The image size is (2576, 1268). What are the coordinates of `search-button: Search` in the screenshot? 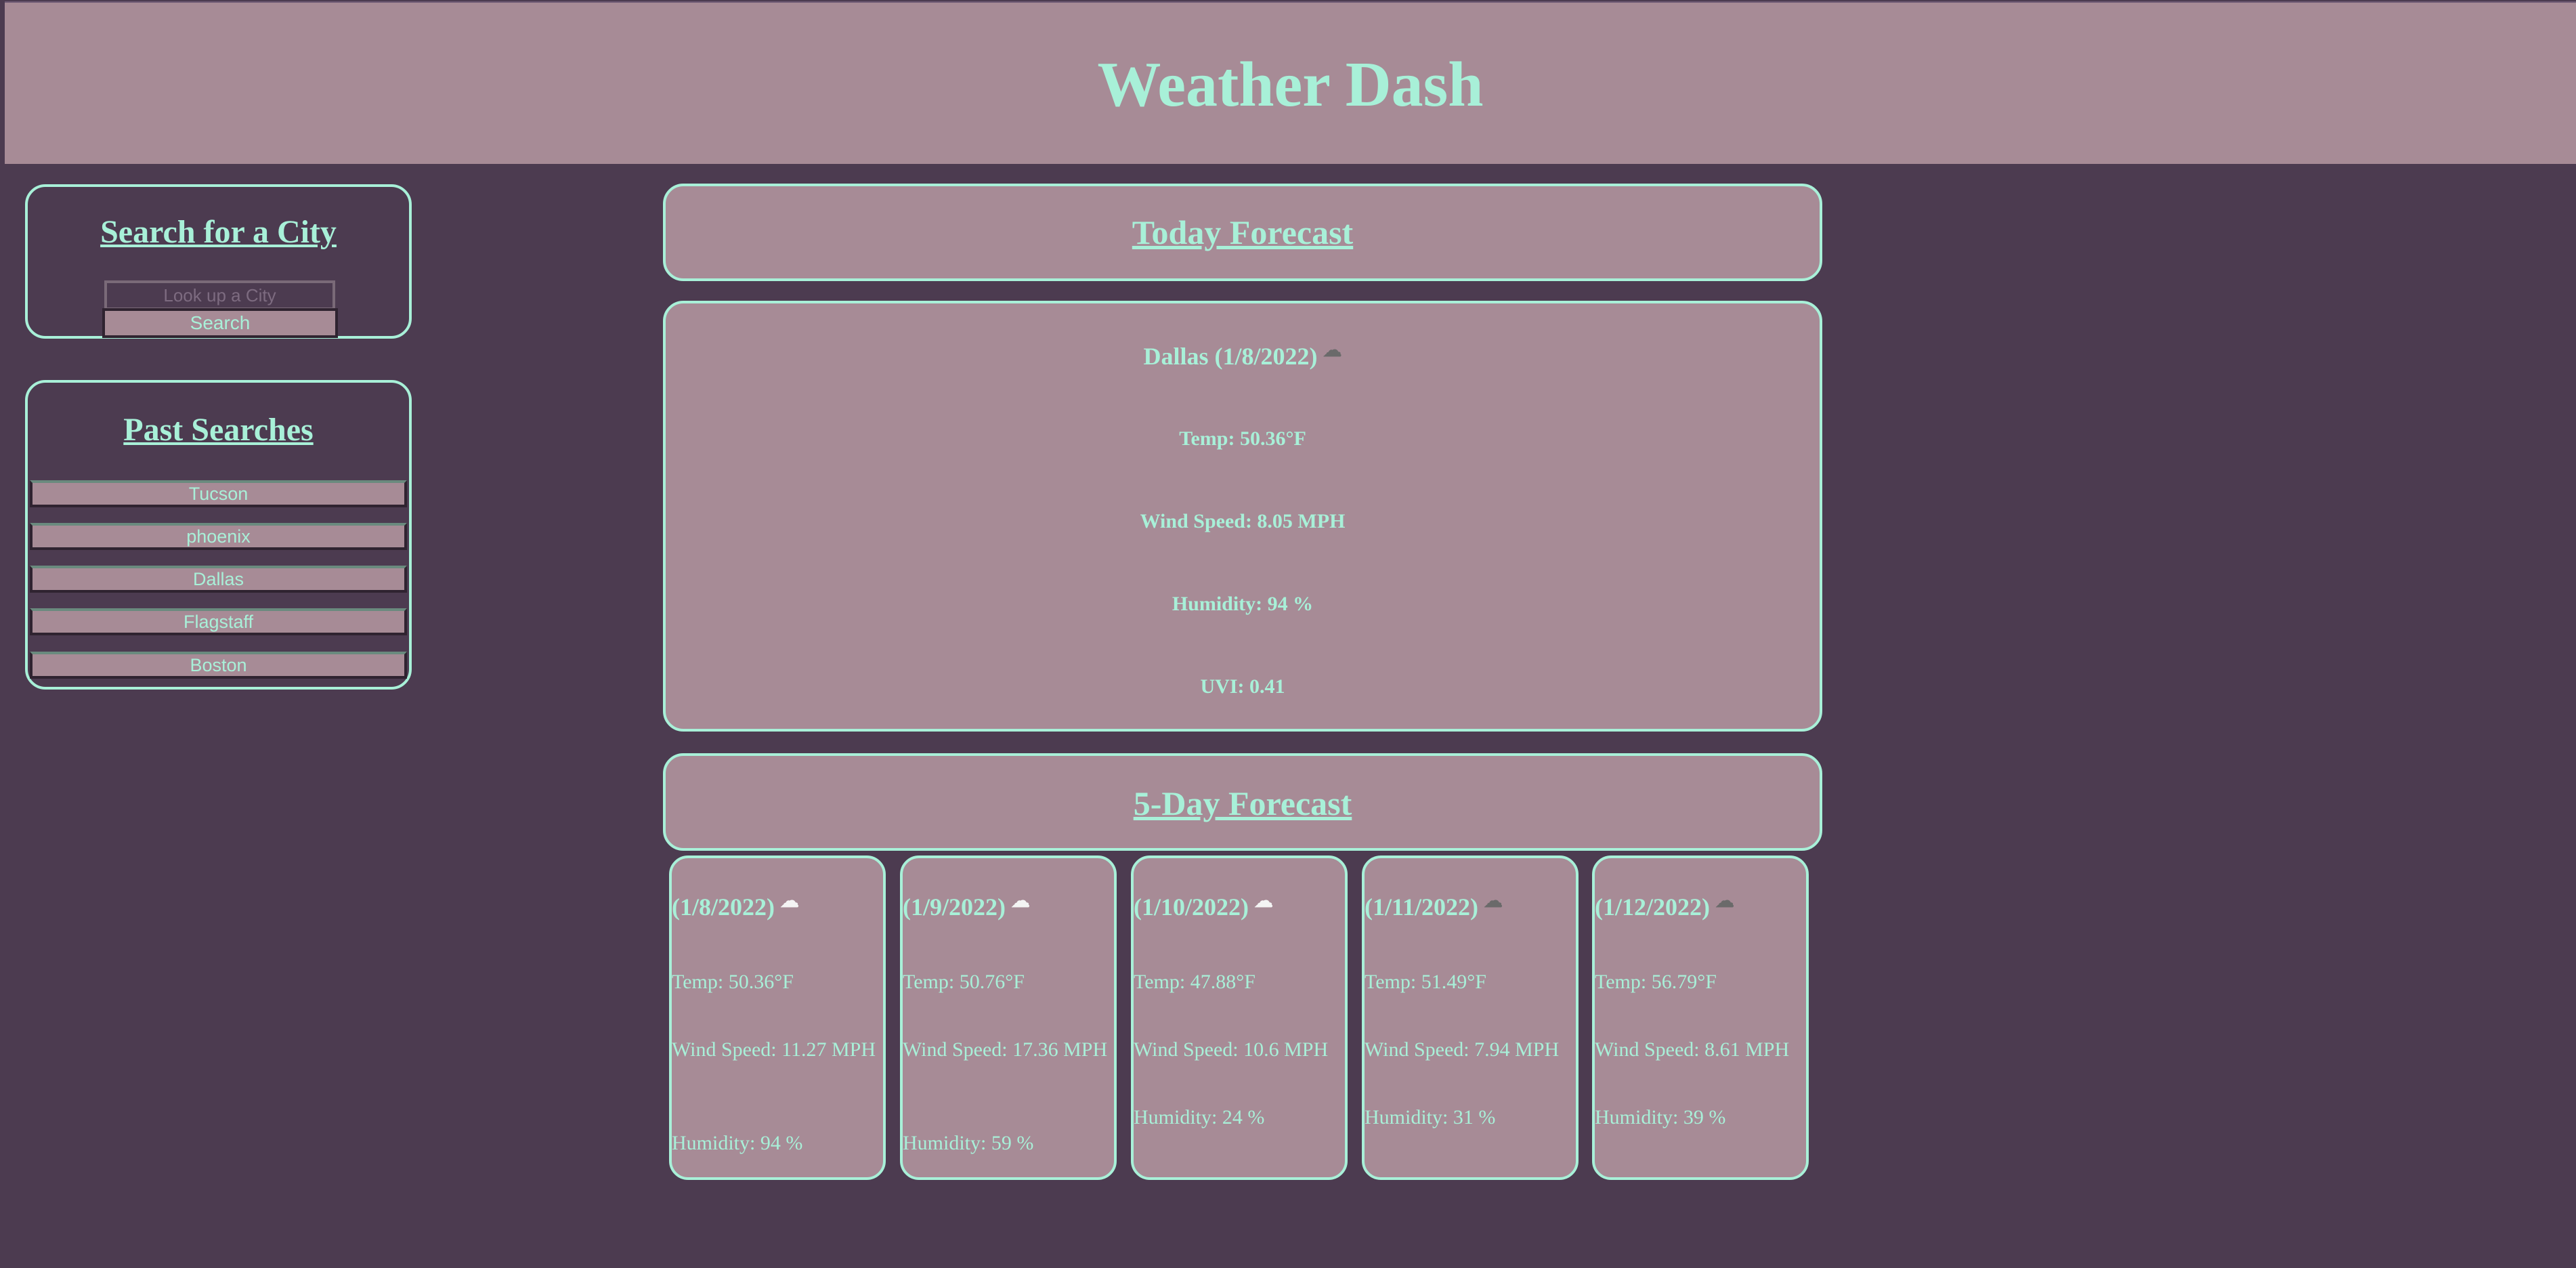 It's located at (220, 323).